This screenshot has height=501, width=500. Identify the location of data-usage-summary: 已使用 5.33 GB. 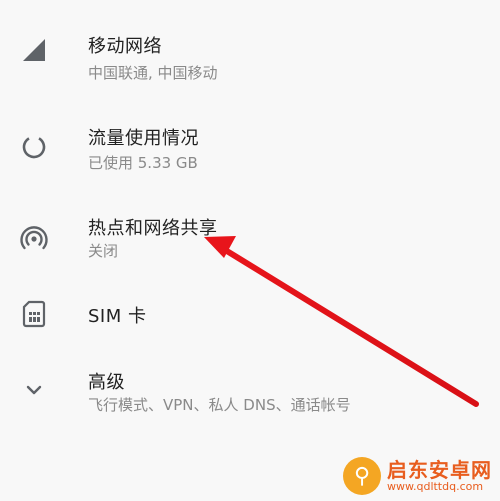
(143, 163).